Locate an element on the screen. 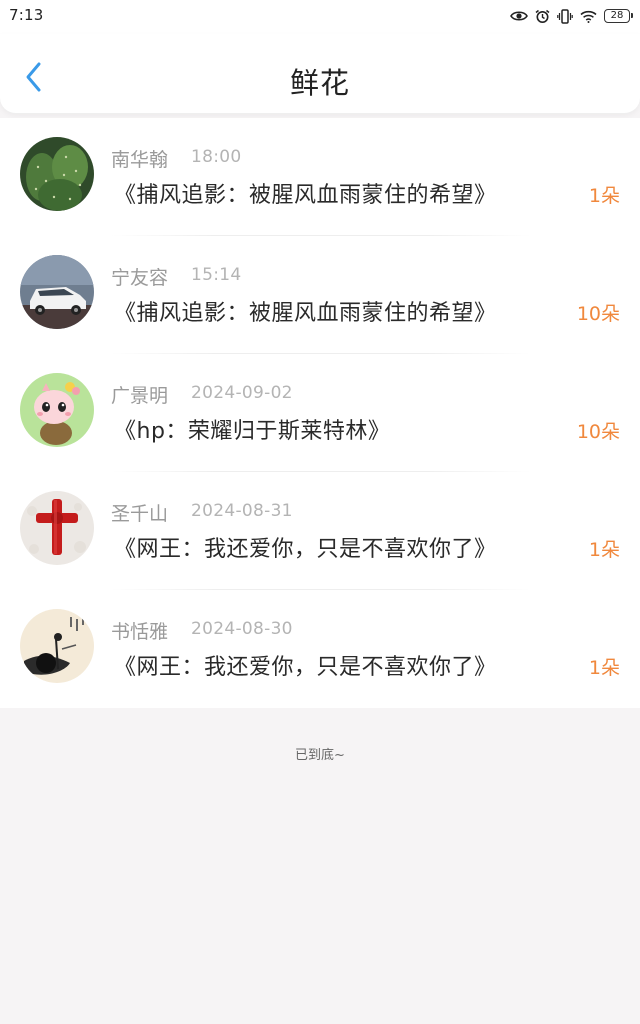 The image size is (640, 1024). book-title: 《hp：荣耀归于斯莱特林》 is located at coordinates (252, 429).